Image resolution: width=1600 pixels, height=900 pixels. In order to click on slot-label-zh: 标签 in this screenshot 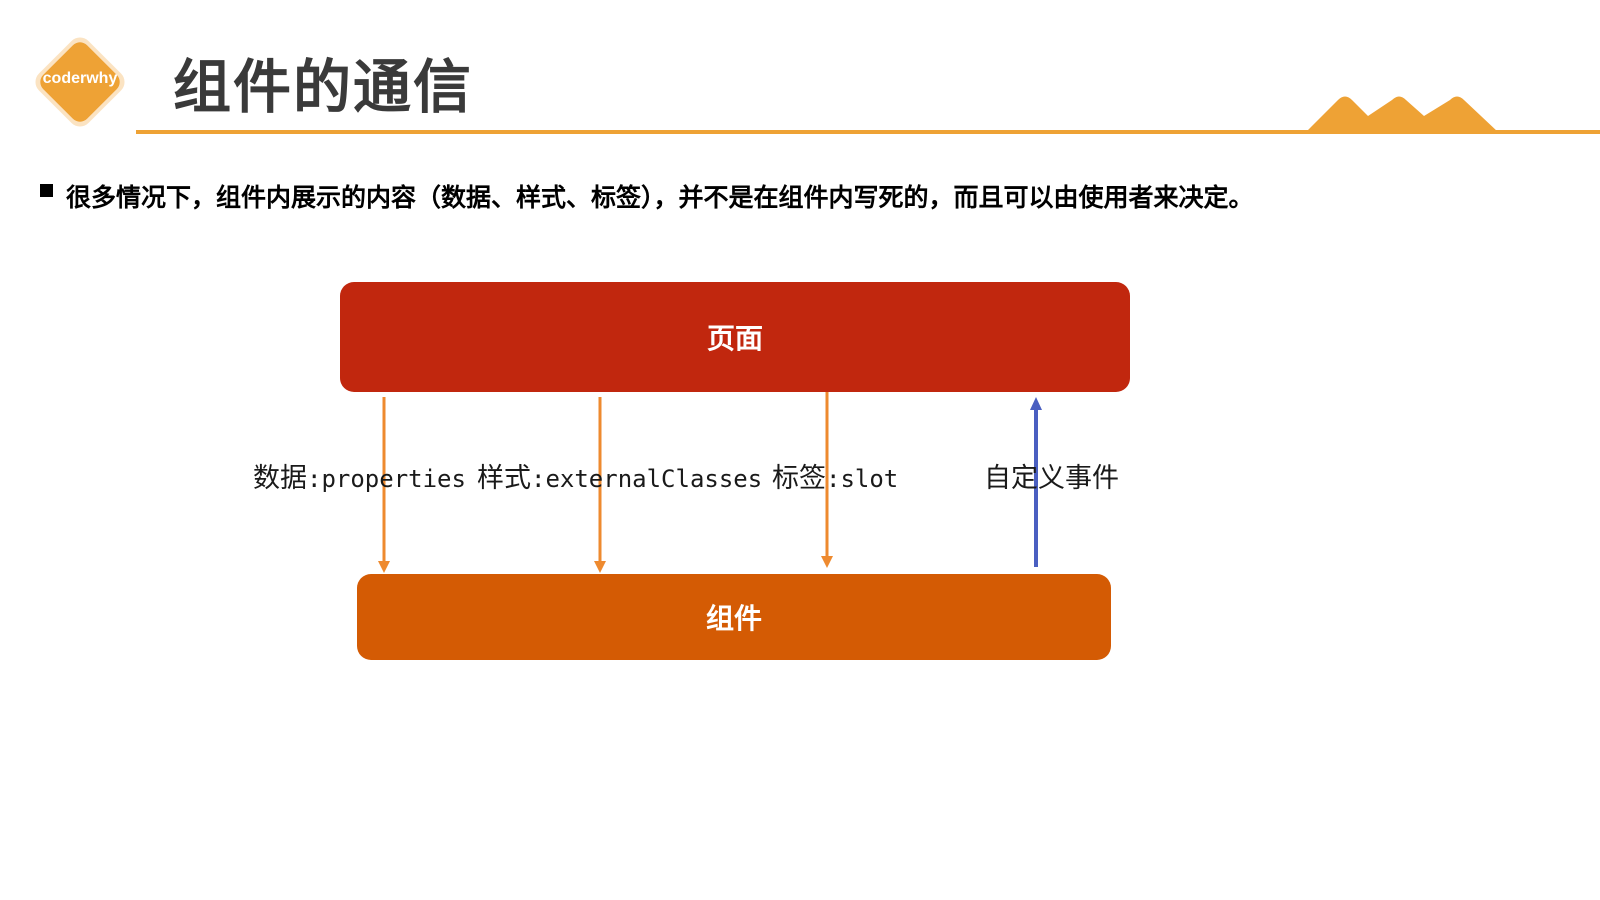, I will do `click(799, 478)`.